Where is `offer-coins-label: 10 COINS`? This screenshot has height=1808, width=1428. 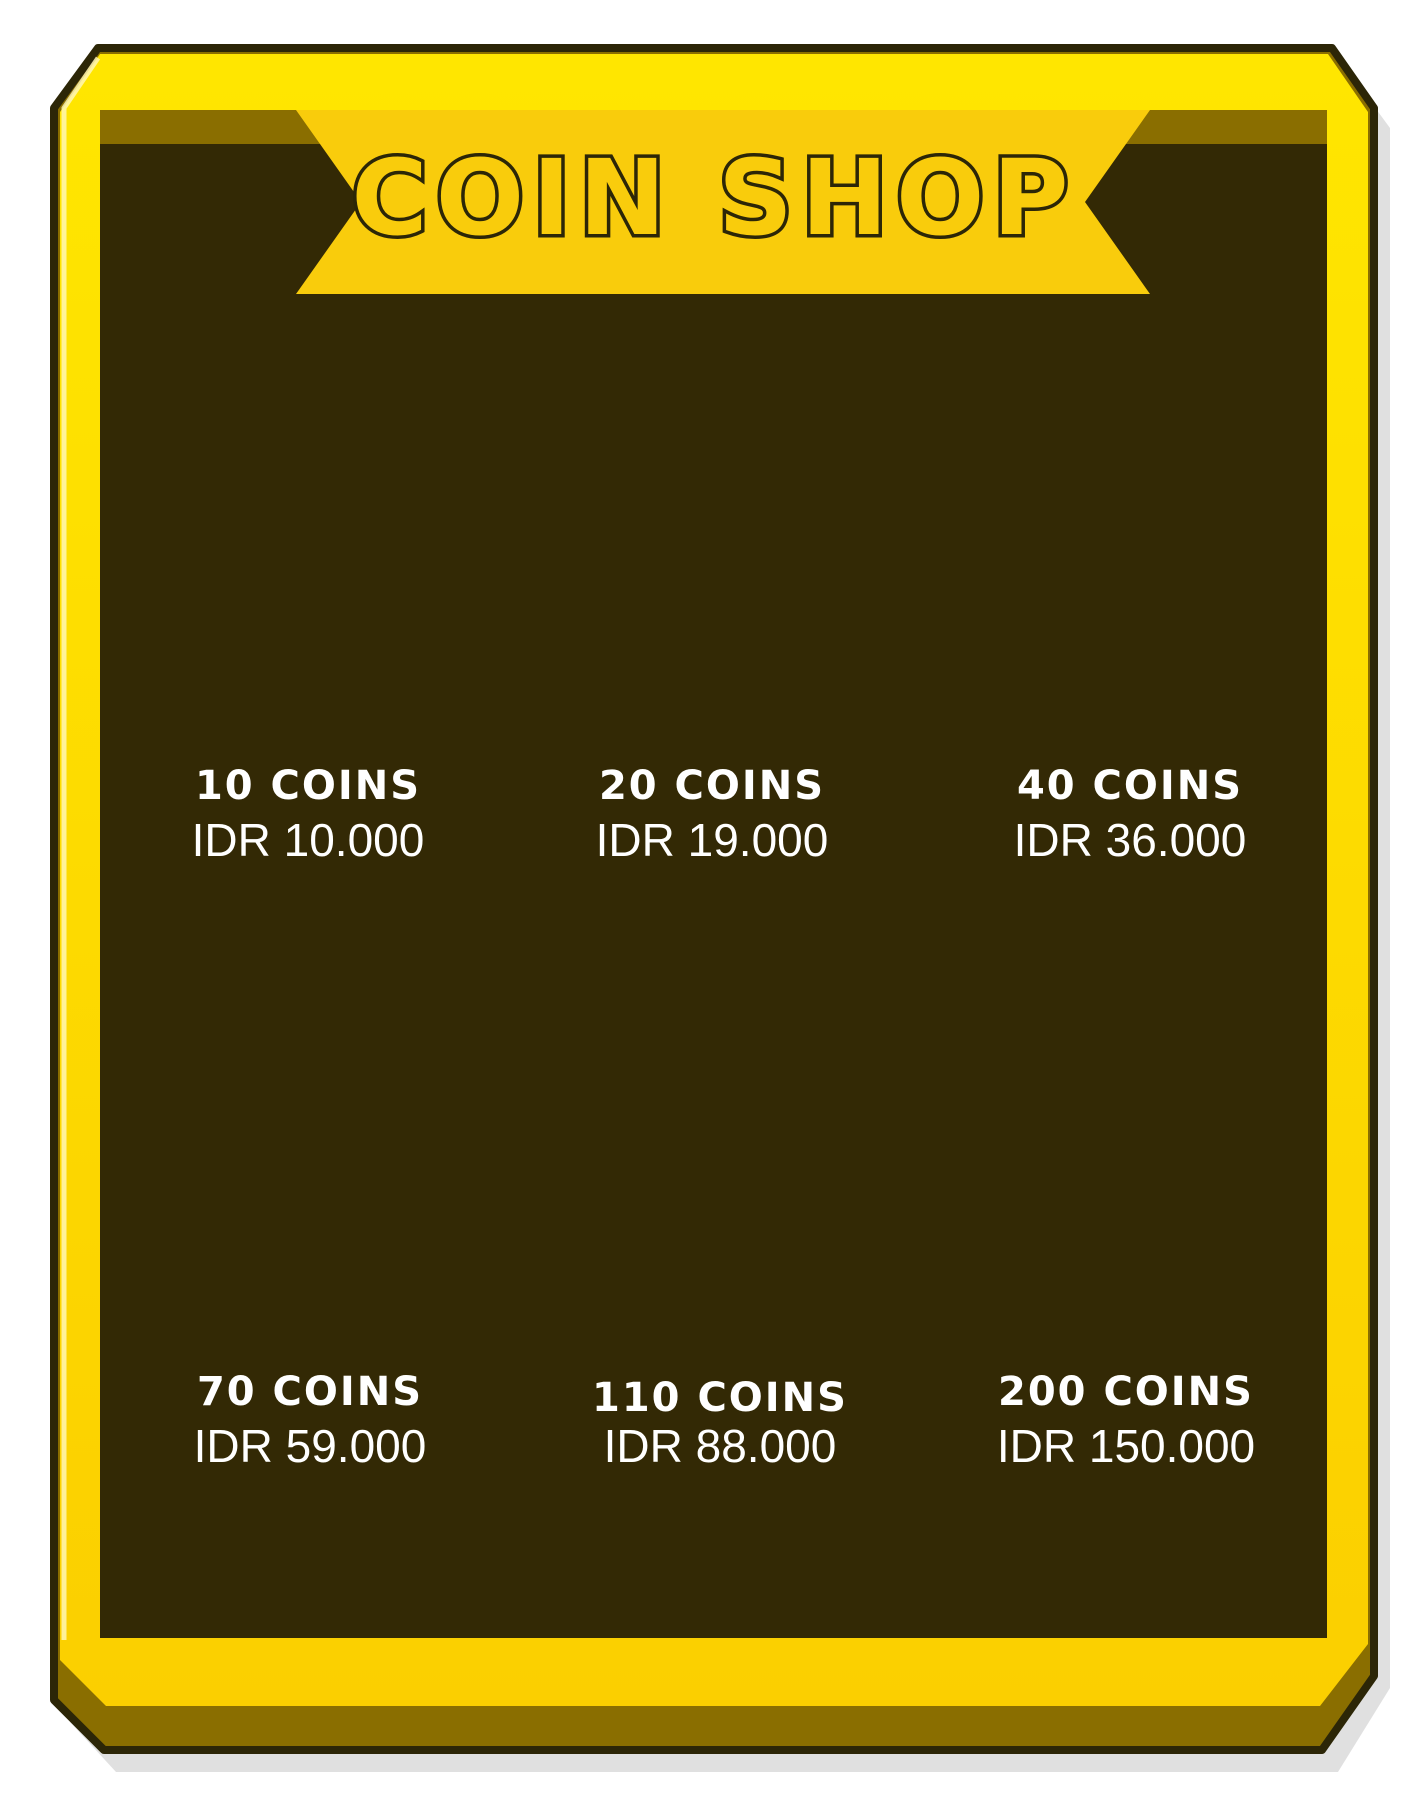
offer-coins-label: 10 COINS is located at coordinates (308, 786).